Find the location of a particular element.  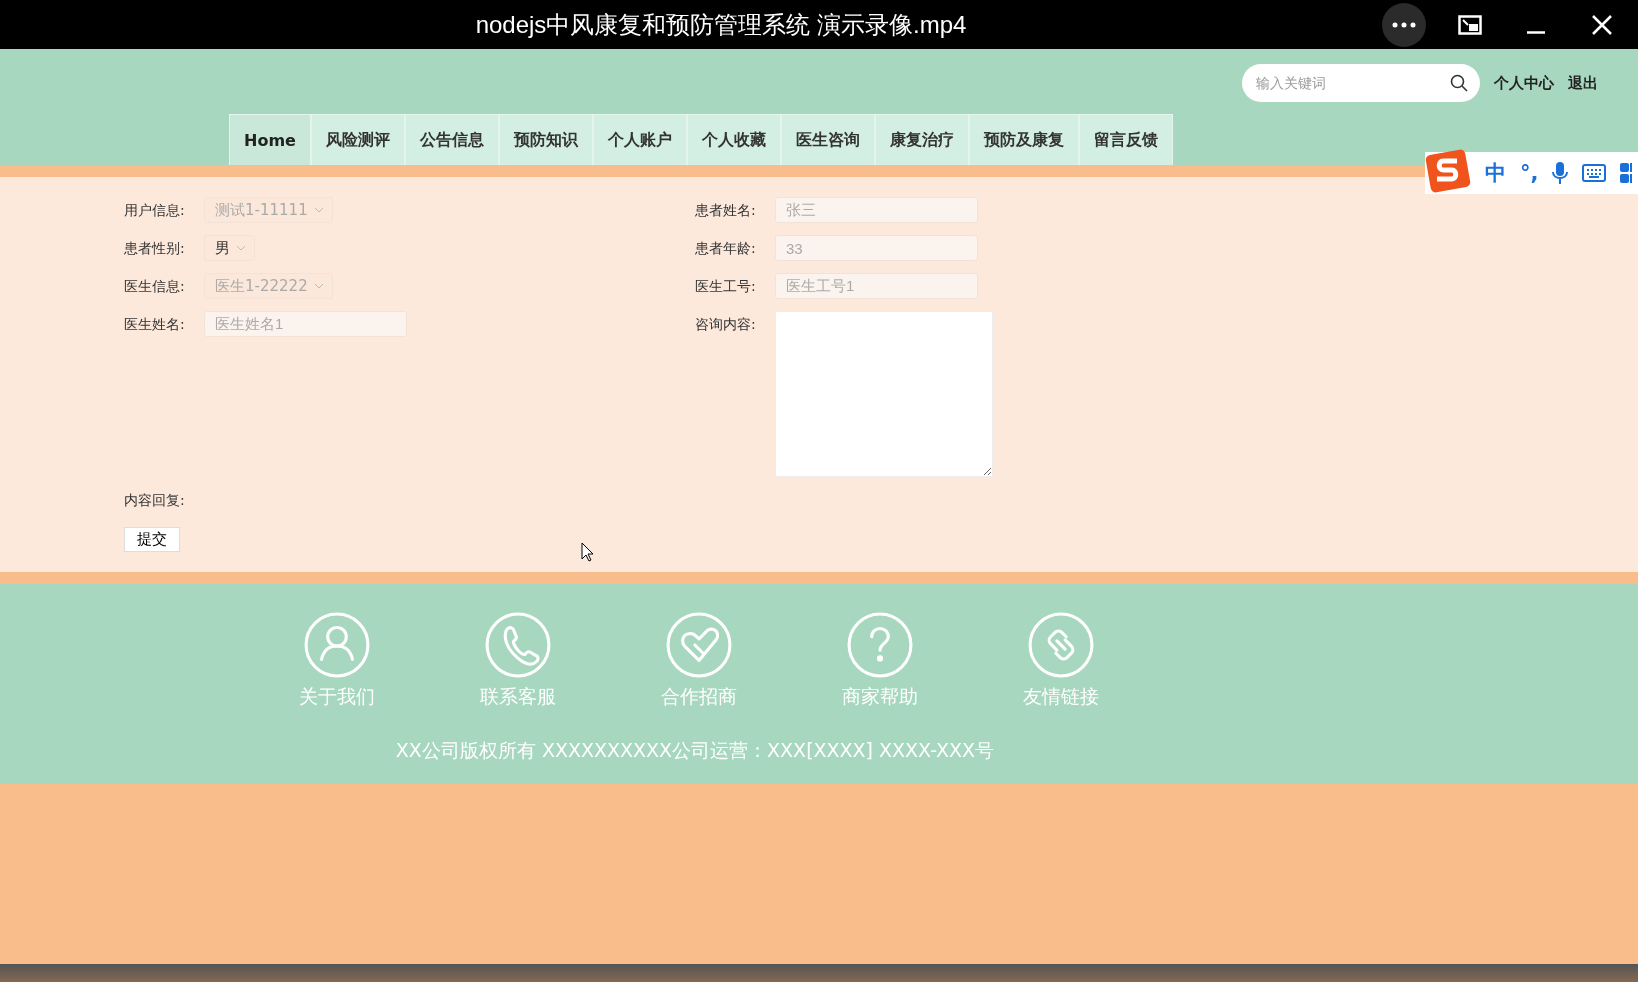

search-box: 输入关键词 is located at coordinates (1361, 83).